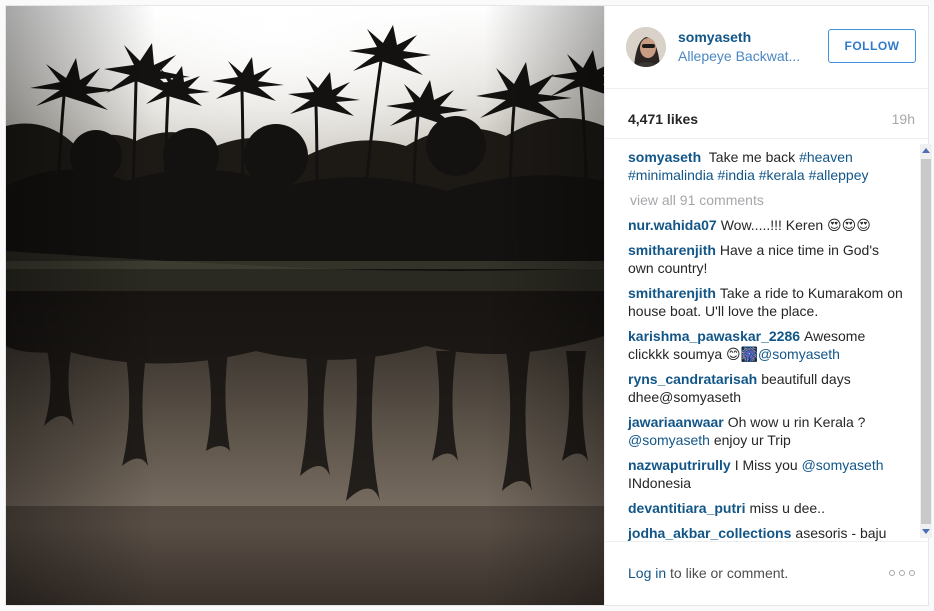  Describe the element at coordinates (686, 508) in the screenshot. I see `comment-username: devantitiara_putri` at that location.